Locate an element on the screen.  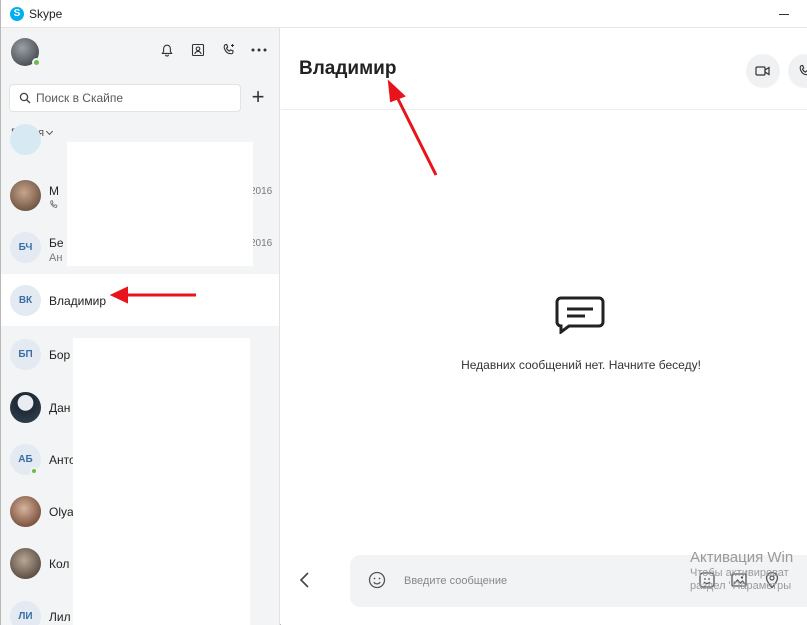
minimize-button is located at coordinates (785, 13).